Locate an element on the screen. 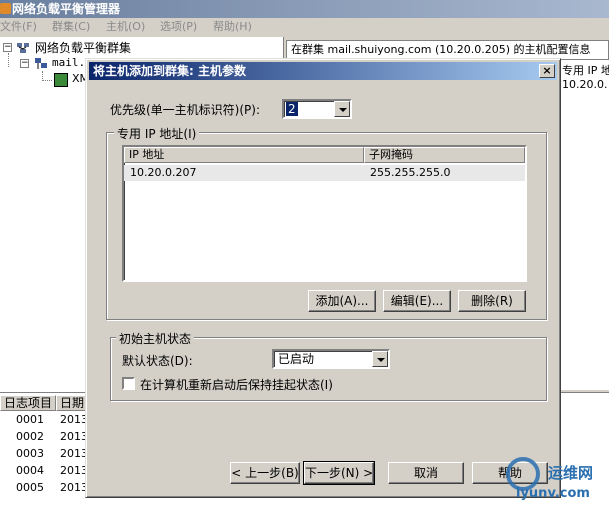 Image resolution: width=609 pixels, height=511 pixels. detail-column-header: 专用 IP 地 is located at coordinates (585, 70).